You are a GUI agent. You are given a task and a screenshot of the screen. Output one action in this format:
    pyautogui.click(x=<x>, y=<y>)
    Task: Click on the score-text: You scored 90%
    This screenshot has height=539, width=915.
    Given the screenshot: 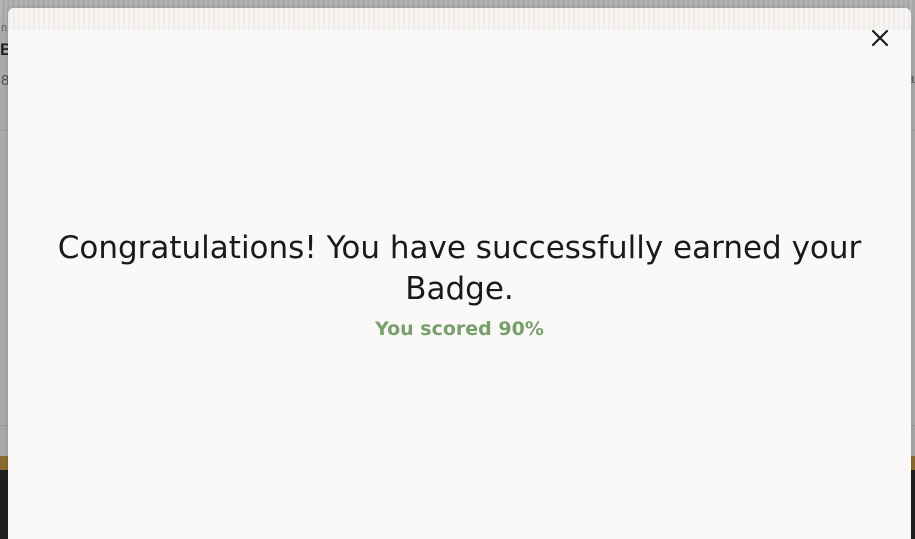 What is the action you would take?
    pyautogui.click(x=459, y=329)
    